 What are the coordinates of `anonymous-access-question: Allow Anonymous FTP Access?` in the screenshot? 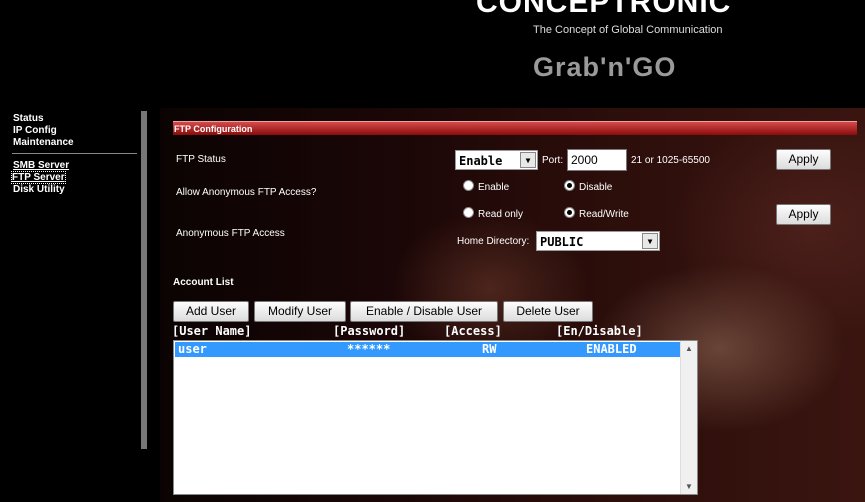 It's located at (246, 192).